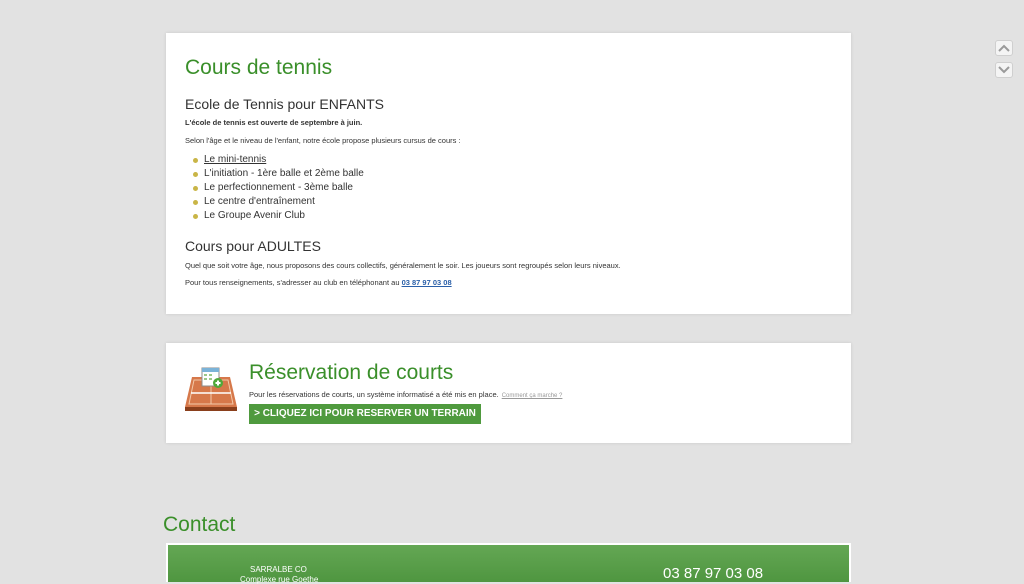 This screenshot has width=1024, height=584. What do you see at coordinates (284, 104) in the screenshot?
I see `kids-heading: Ecole de Tennis pour ENFANTS` at bounding box center [284, 104].